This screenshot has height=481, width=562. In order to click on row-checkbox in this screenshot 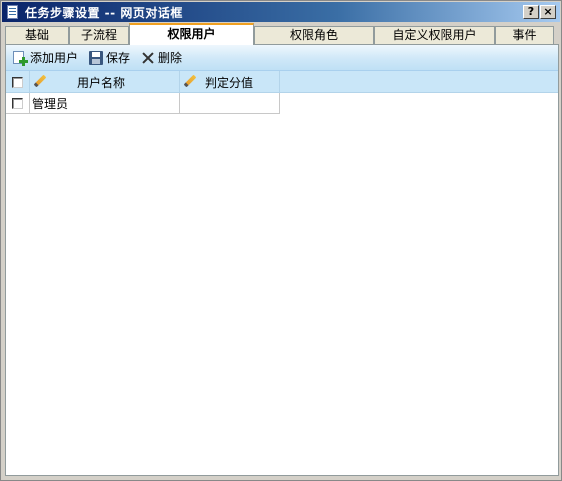, I will do `click(17, 103)`.